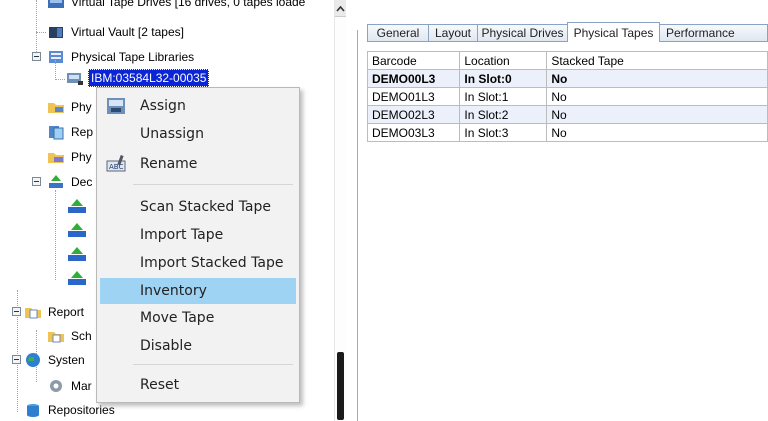 This screenshot has width=768, height=421. I want to click on cell-location: In Slot:1, so click(503, 96).